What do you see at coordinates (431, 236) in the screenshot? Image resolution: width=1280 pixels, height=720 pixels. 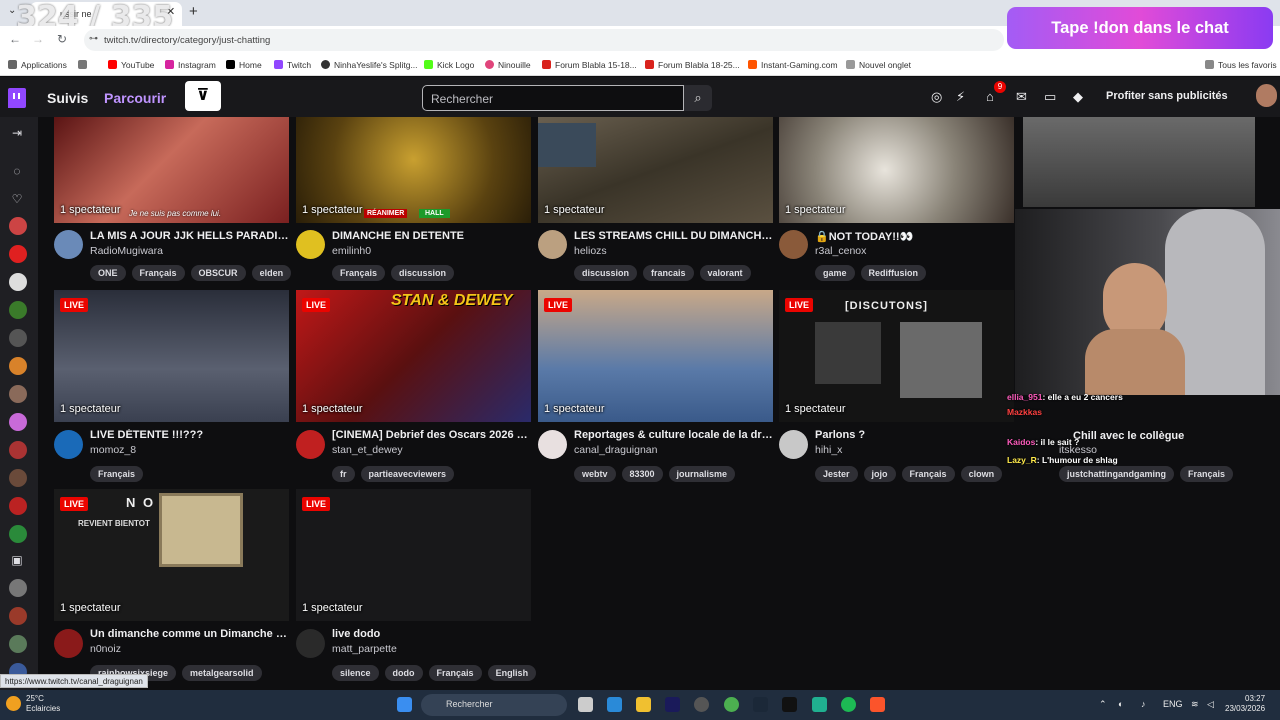 I see `stream-title: DIMANCHE EN DETENTE` at bounding box center [431, 236].